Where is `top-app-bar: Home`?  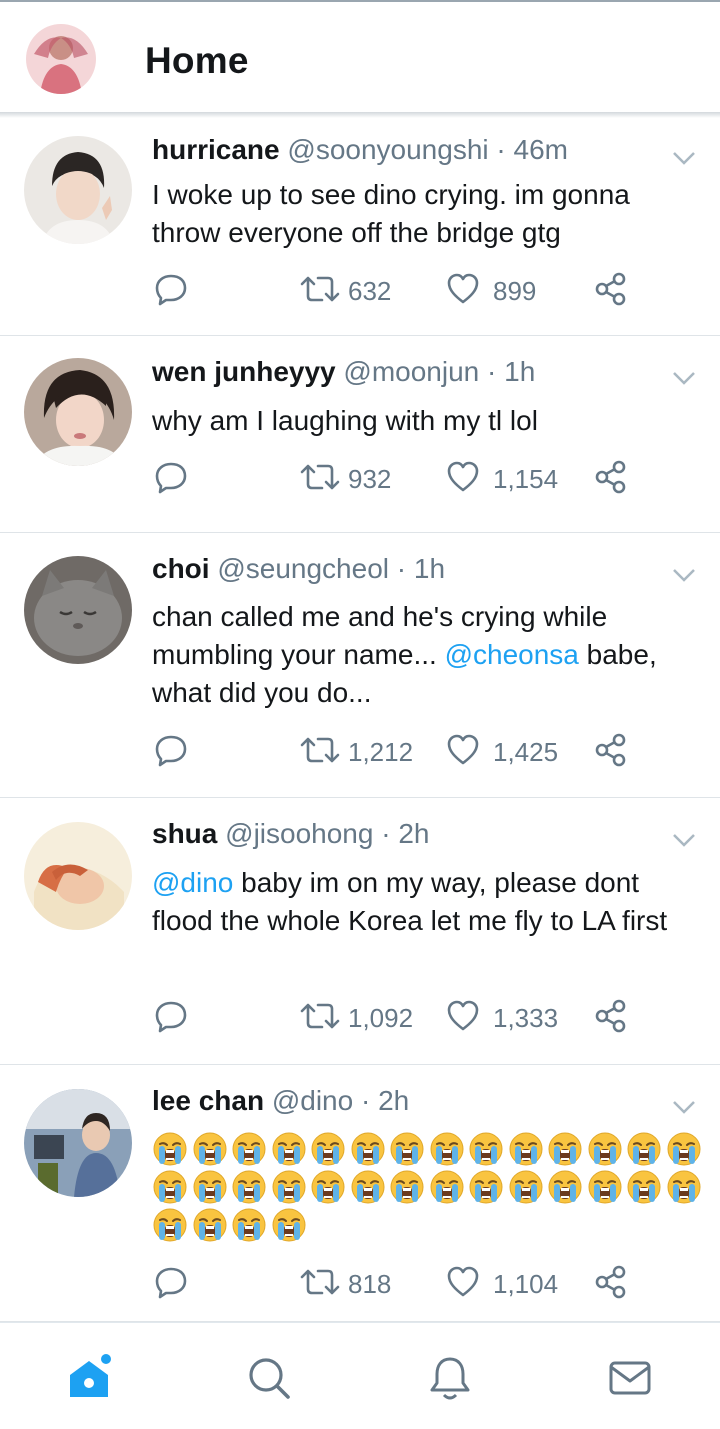
top-app-bar: Home is located at coordinates (360, 58).